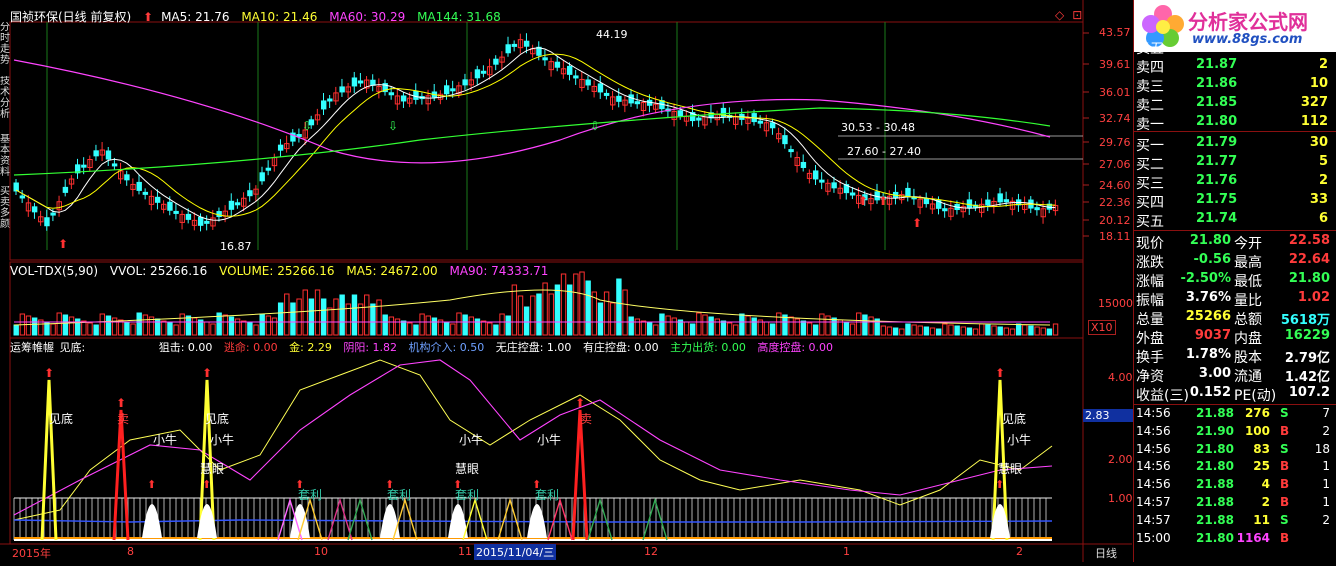 The image size is (1336, 566). Describe the element at coordinates (1106, 553) in the screenshot. I see `period-label: 日线` at that location.